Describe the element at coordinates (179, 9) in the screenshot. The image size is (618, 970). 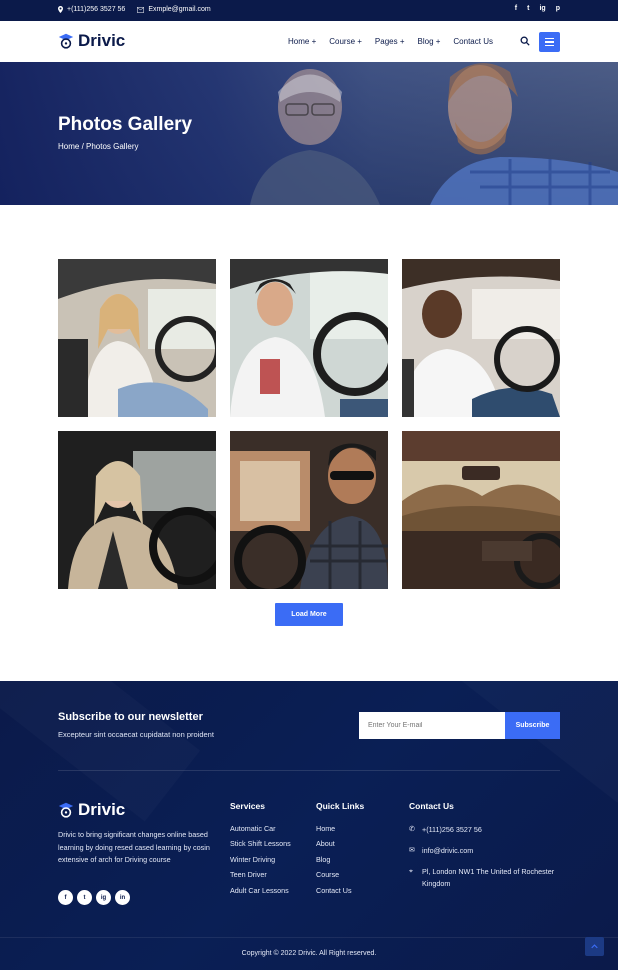
I see `top-email-text: Exmple@gmail.com` at that location.